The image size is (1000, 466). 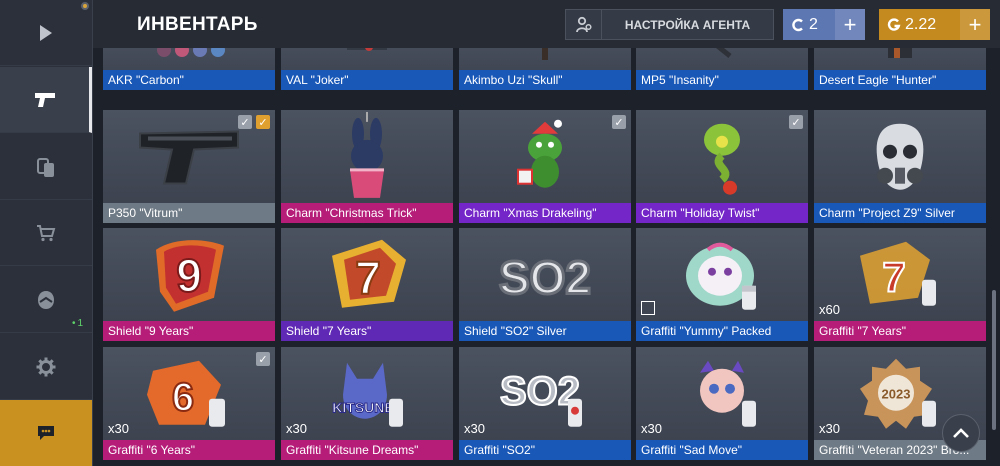 I want to click on graffiti-sadmove-icon, so click(x=722, y=396).